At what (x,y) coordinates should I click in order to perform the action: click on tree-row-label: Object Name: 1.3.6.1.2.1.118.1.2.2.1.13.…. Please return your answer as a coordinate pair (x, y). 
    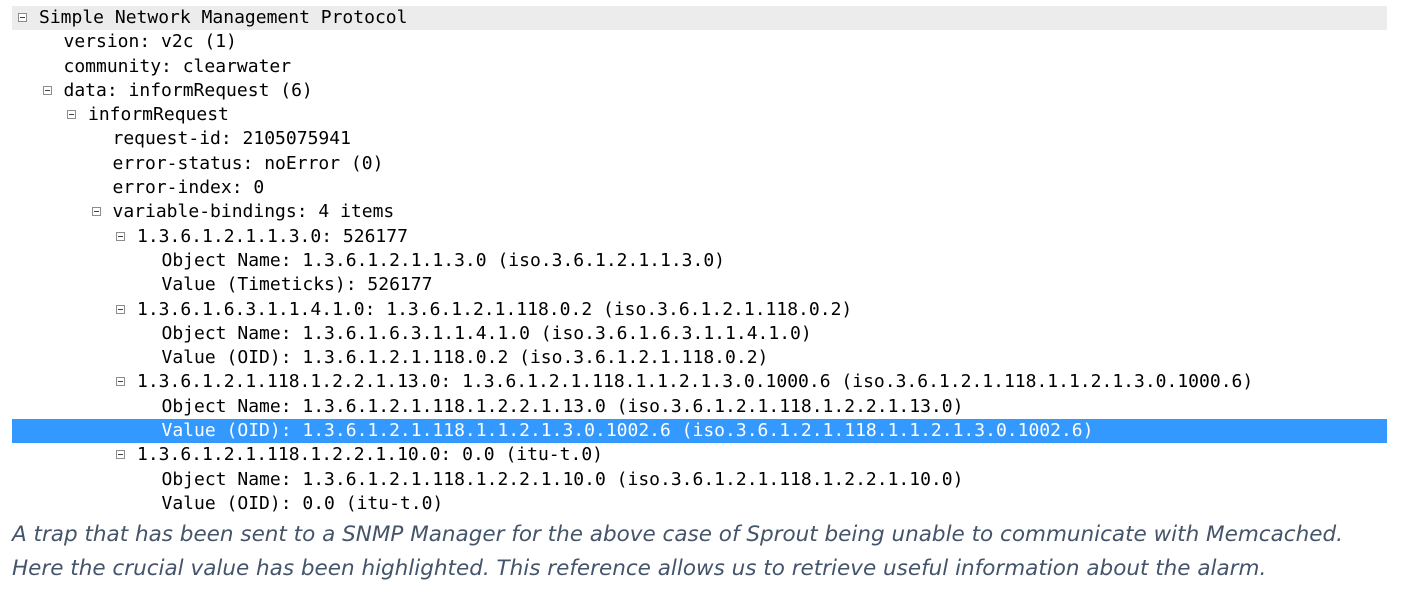
    Looking at the image, I should click on (562, 406).